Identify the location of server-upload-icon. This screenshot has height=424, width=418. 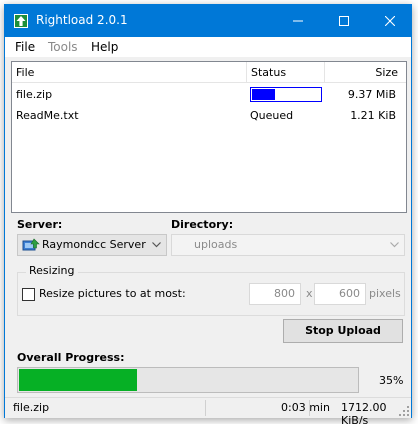
(31, 244).